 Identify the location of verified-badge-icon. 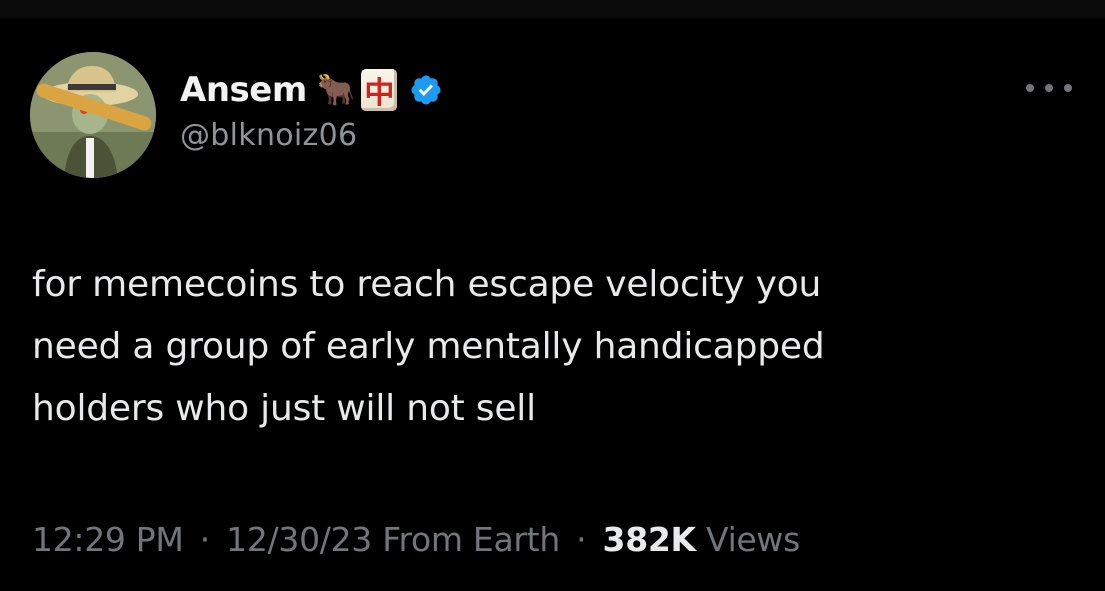
(426, 90).